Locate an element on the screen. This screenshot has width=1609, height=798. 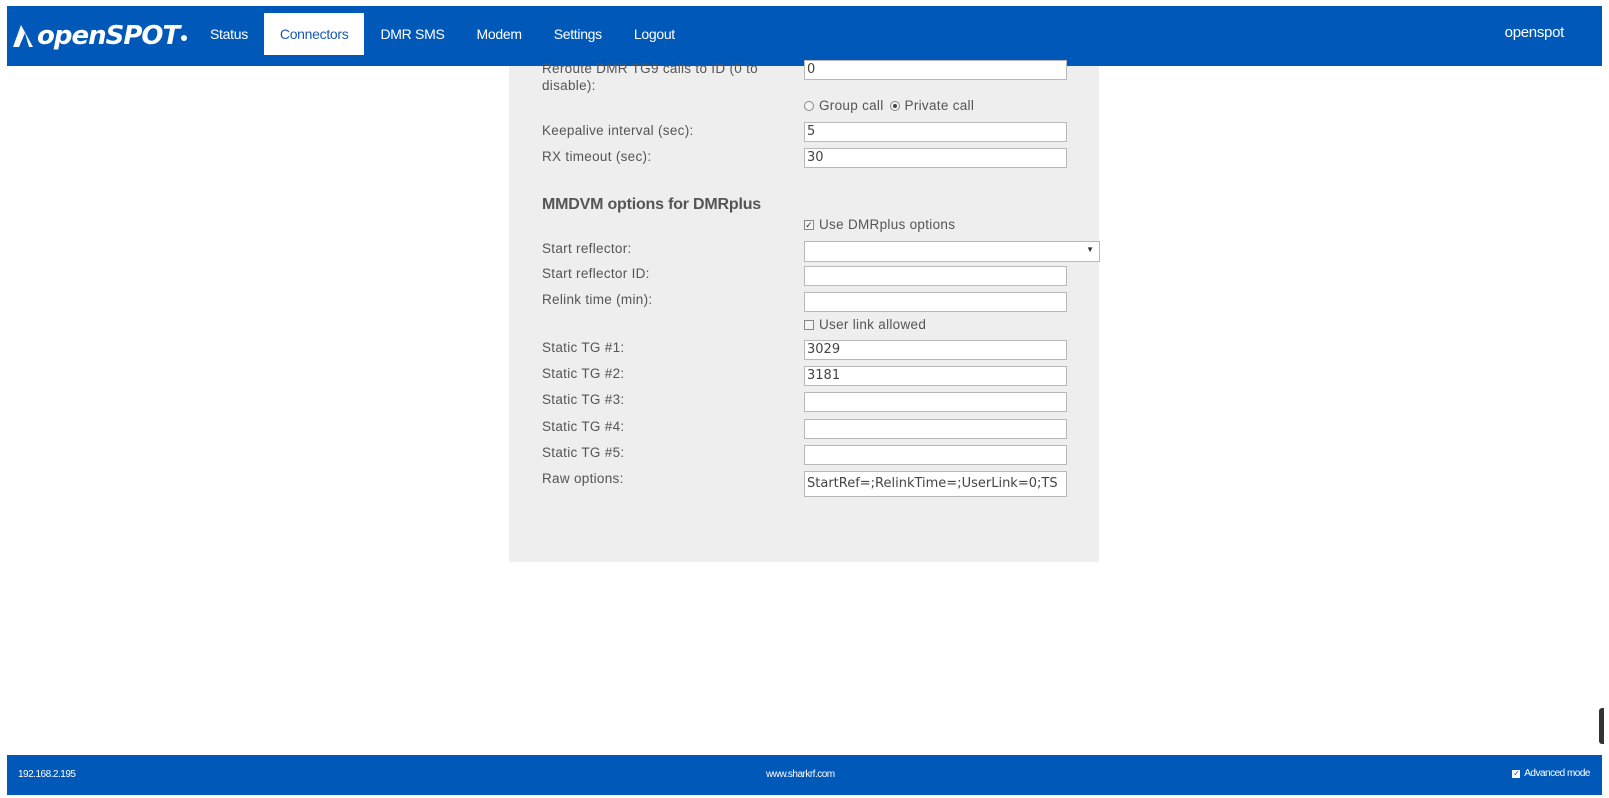
rx-timeout-input: 30 is located at coordinates (935, 158).